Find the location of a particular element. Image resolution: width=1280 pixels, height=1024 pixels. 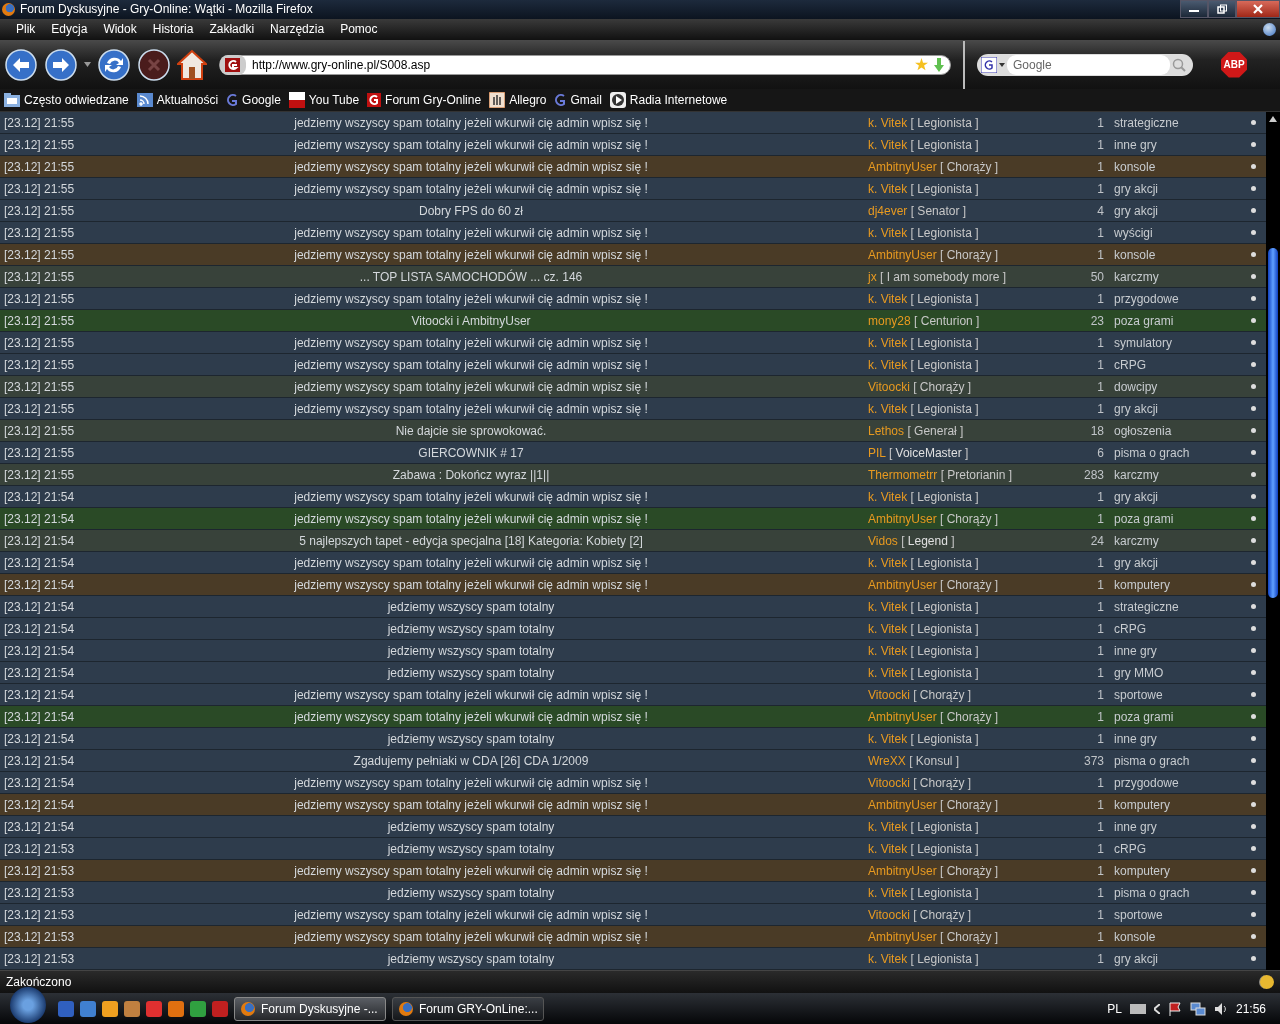

address-bar: http://www.gry-online.pl/S008.asp is located at coordinates (585, 64).